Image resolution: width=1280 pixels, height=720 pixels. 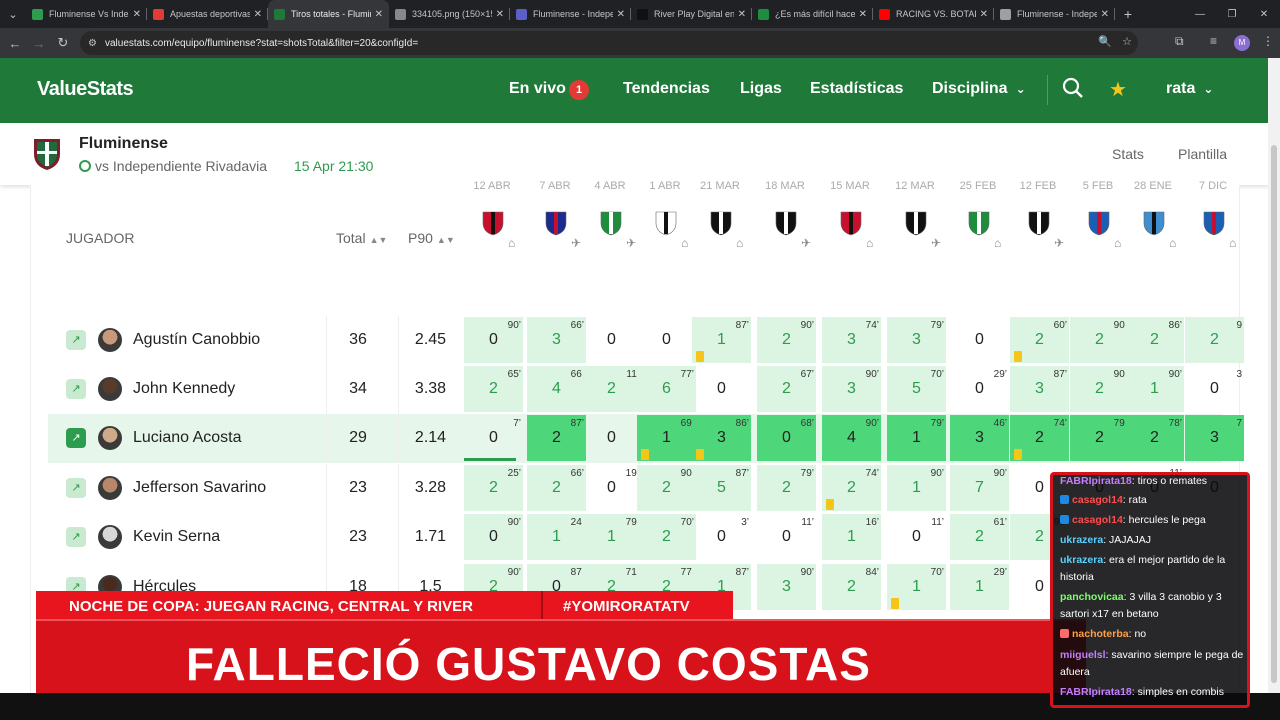 What do you see at coordinates (1200, 14) in the screenshot?
I see `minimize-icon: —` at bounding box center [1200, 14].